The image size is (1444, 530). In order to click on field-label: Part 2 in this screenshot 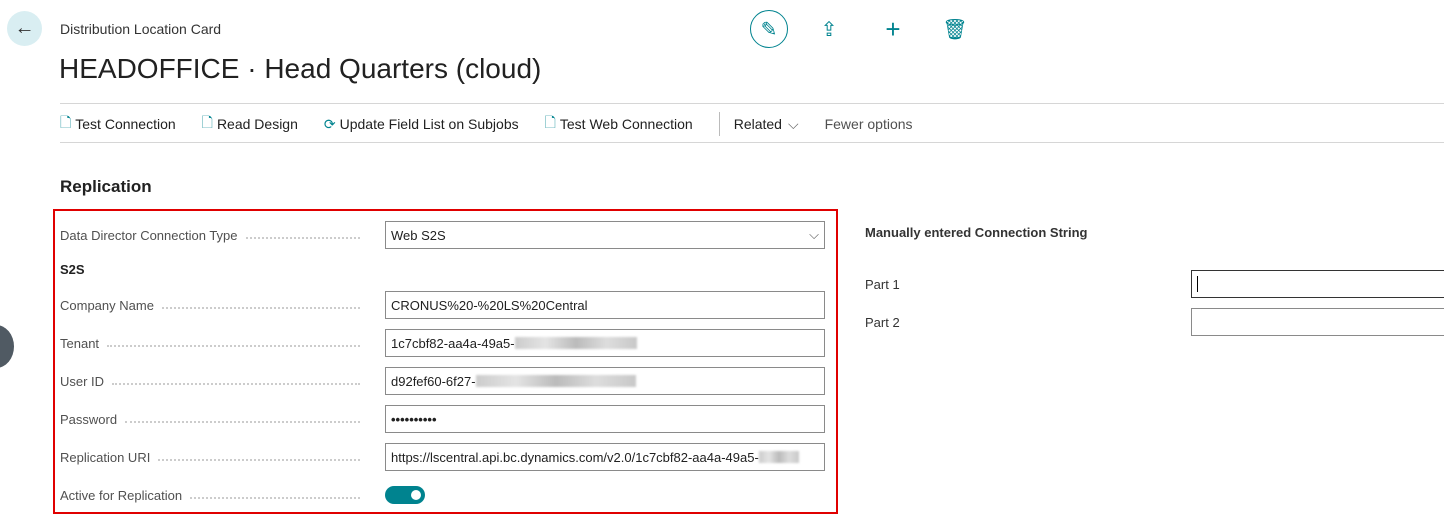, I will do `click(882, 322)`.